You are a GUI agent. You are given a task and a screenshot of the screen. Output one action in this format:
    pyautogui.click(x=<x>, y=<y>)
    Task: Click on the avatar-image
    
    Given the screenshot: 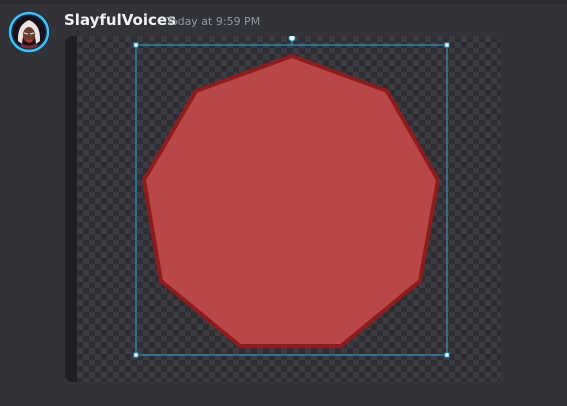 What is the action you would take?
    pyautogui.click(x=29, y=32)
    